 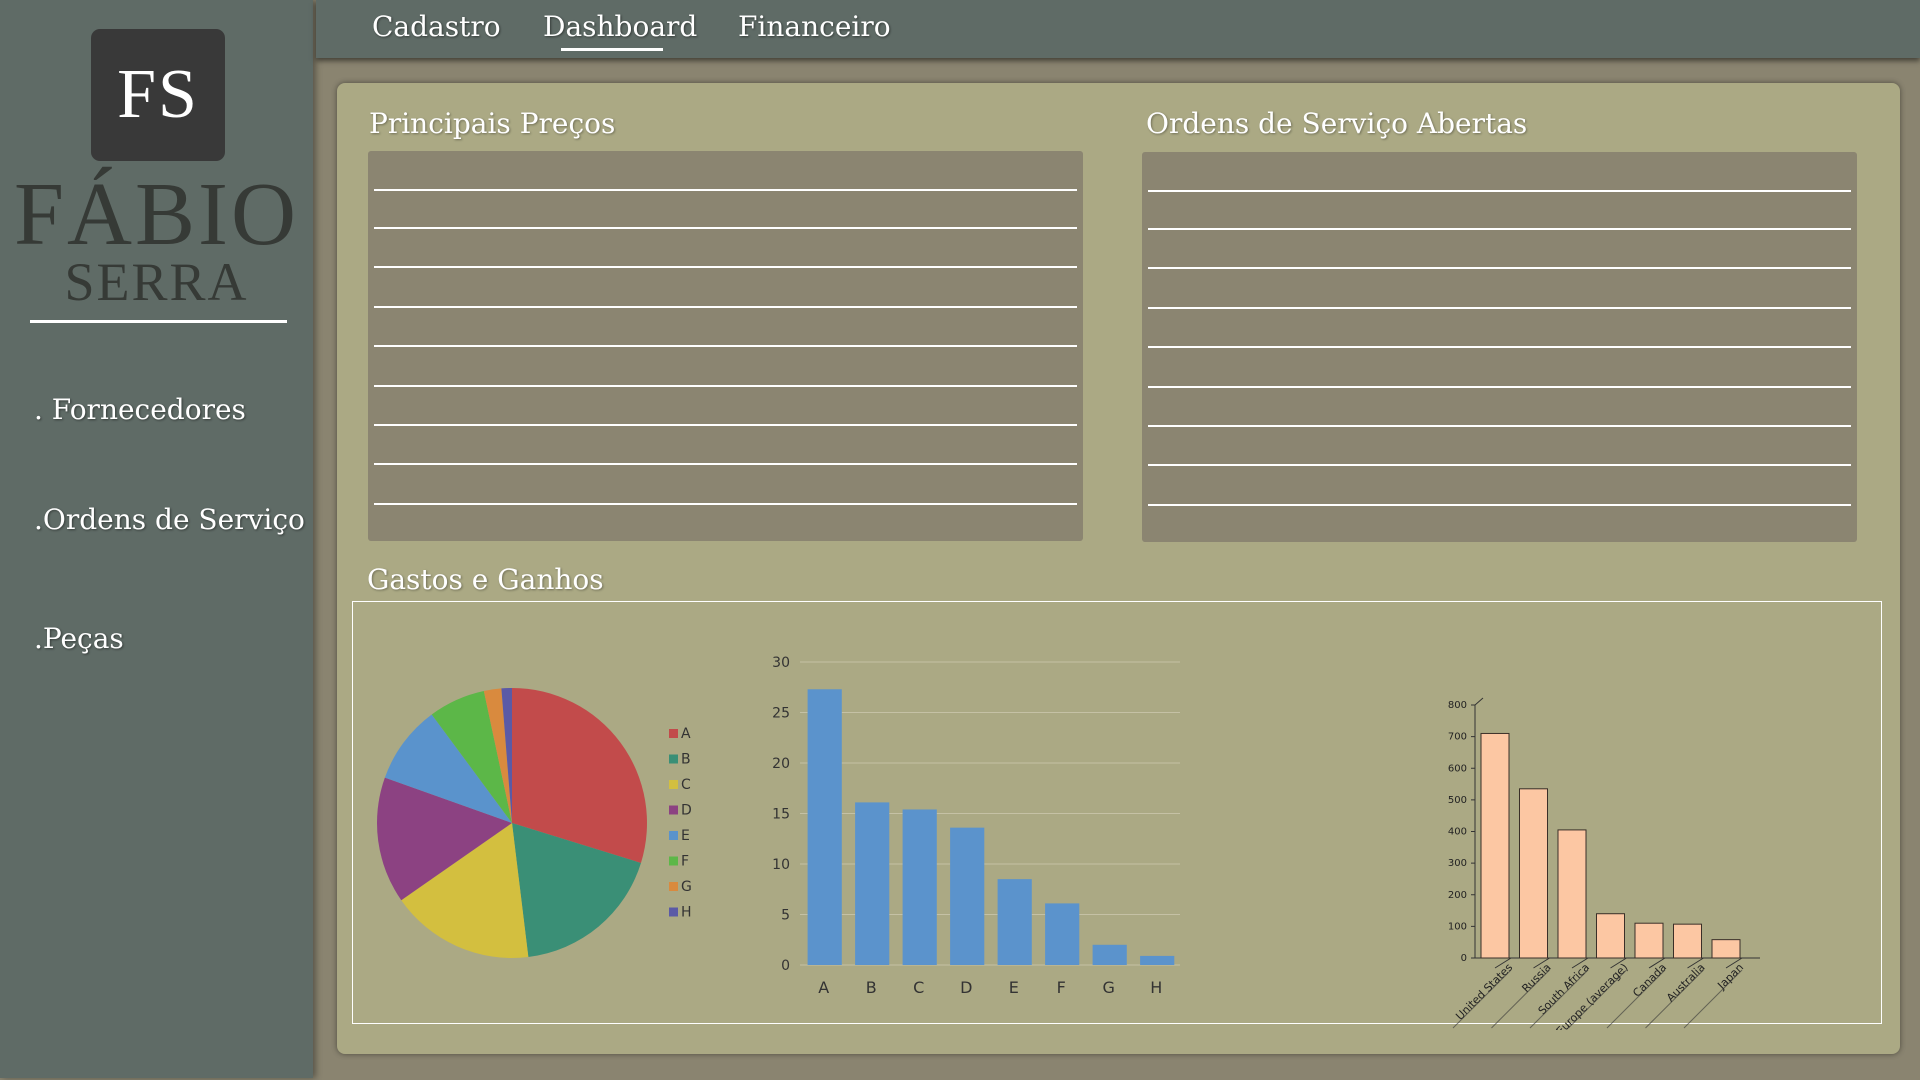 I want to click on bar-chart-x-tick: D, so click(x=966, y=987).